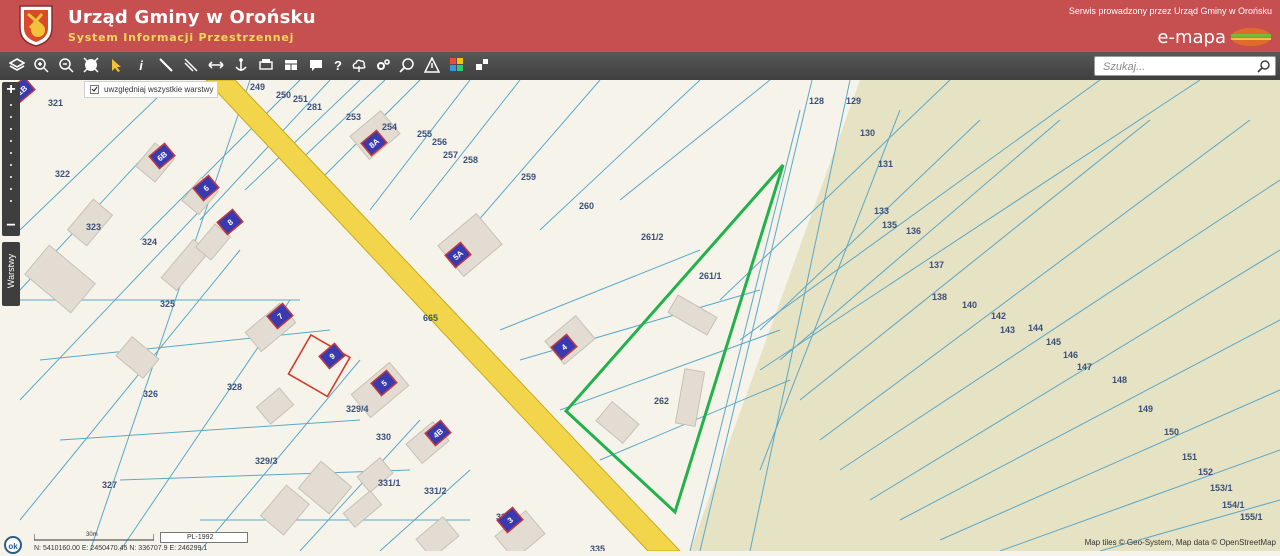 This screenshot has height=556, width=1280. What do you see at coordinates (383, 66) in the screenshot?
I see `settings-icon` at bounding box center [383, 66].